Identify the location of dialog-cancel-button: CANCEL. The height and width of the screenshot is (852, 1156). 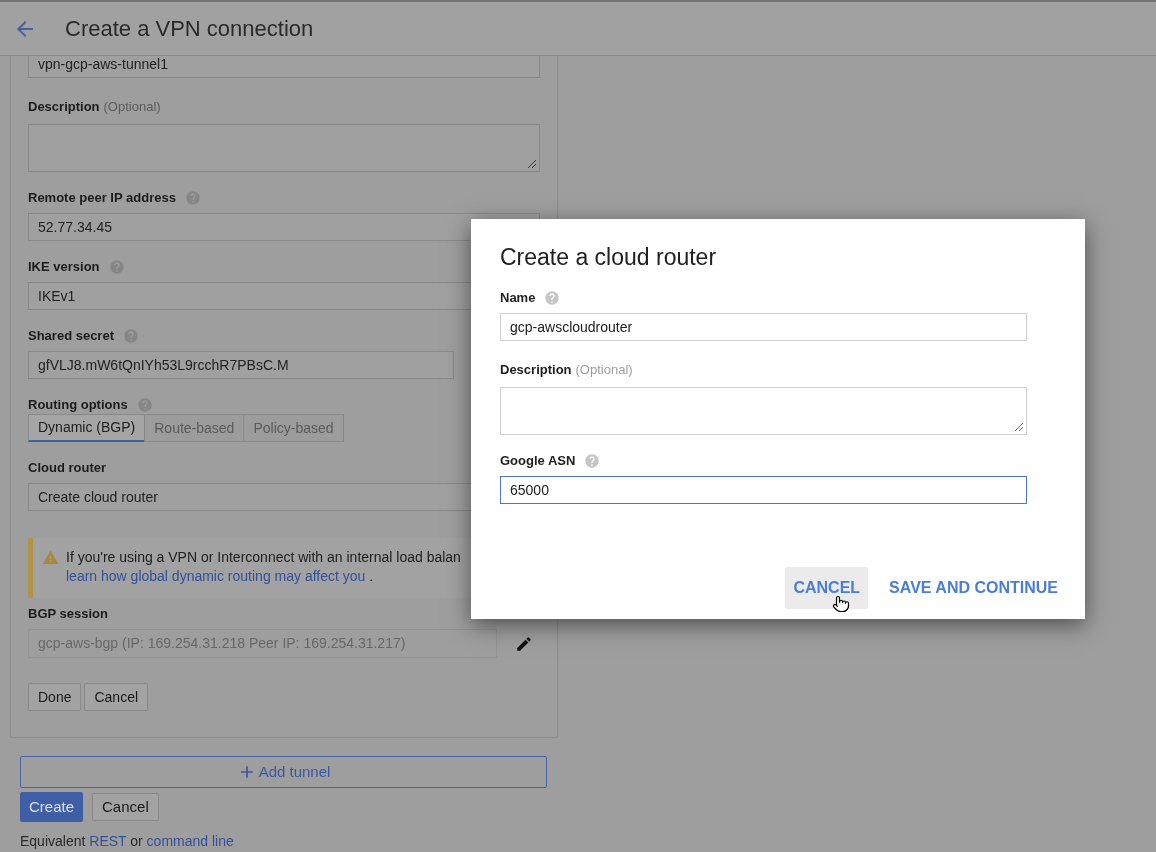
(827, 588).